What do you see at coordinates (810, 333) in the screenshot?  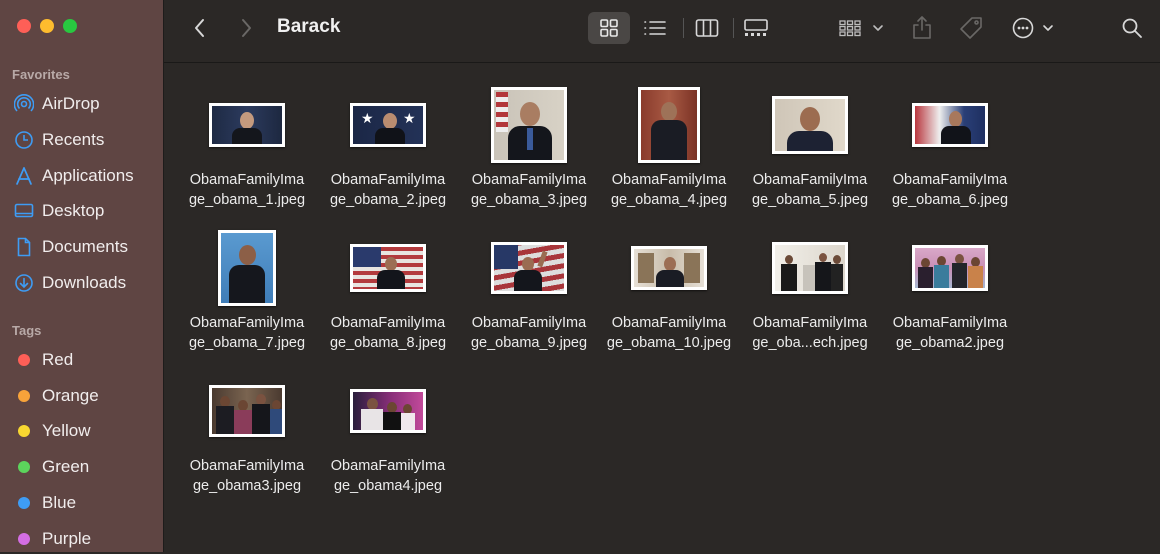 I see `file-name: ObamaFamilyIma ge_oba...ech.jpeg` at bounding box center [810, 333].